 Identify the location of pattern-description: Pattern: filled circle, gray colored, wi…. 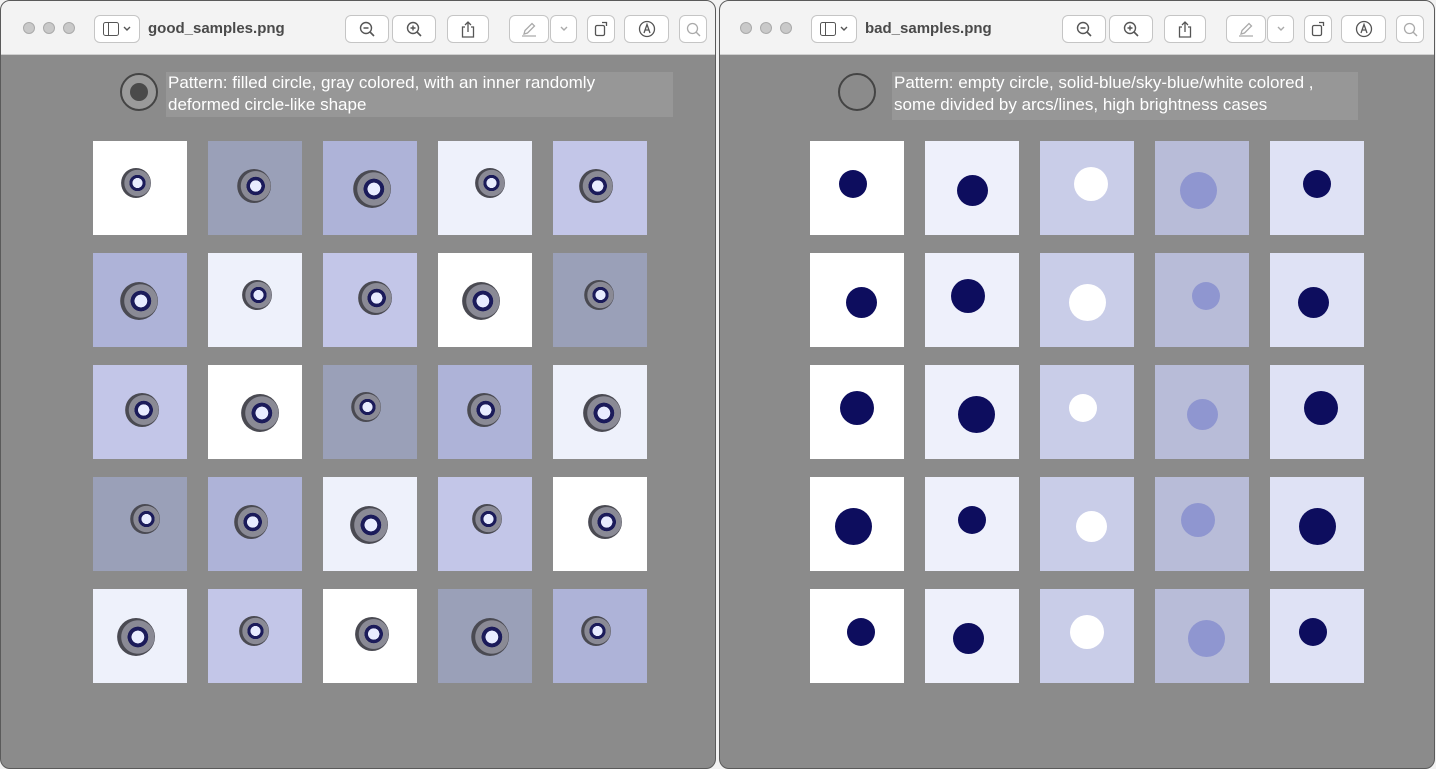
(419, 94).